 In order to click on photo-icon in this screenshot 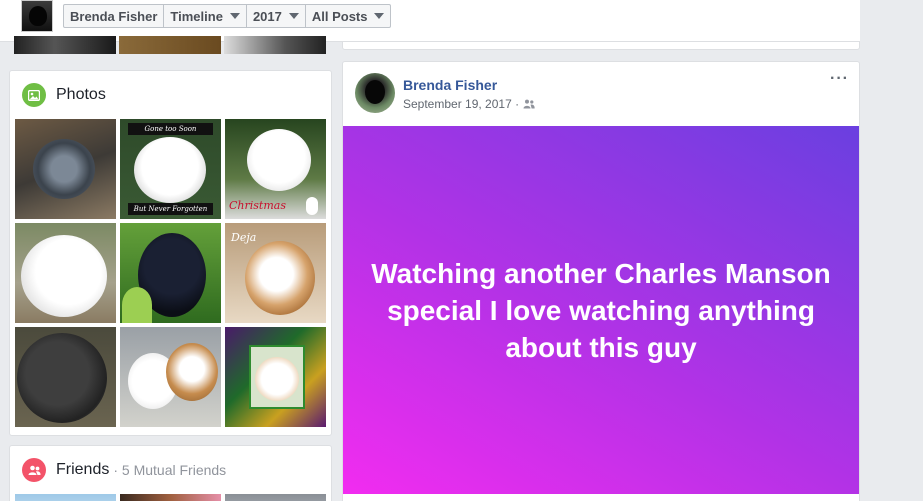, I will do `click(34, 95)`.